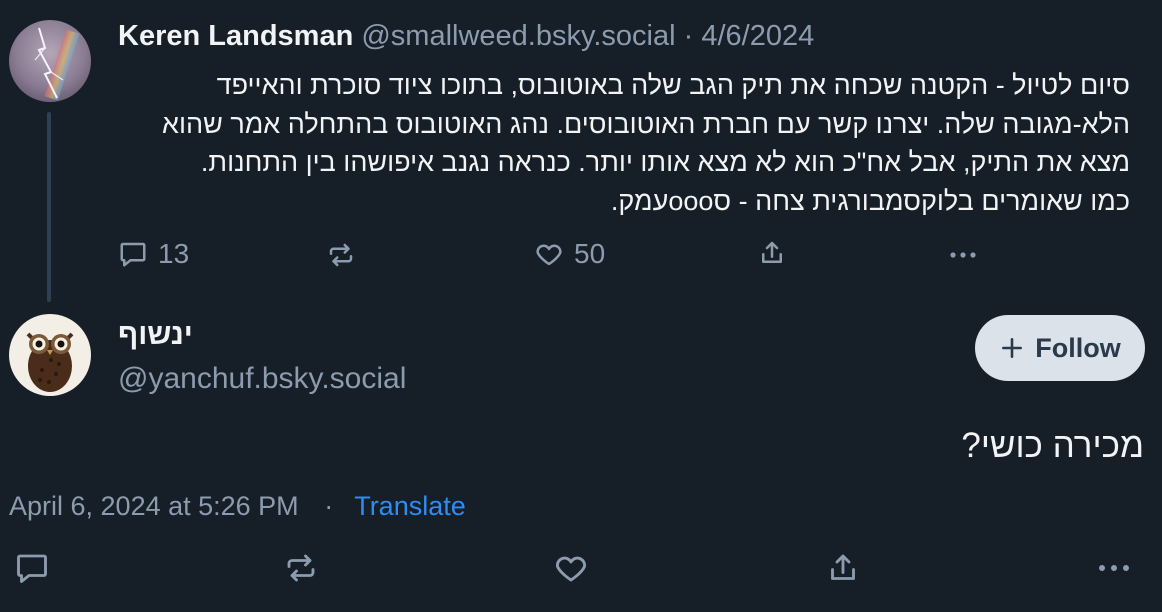  Describe the element at coordinates (757, 36) in the screenshot. I see `parent-date: 4/6/2024` at that location.